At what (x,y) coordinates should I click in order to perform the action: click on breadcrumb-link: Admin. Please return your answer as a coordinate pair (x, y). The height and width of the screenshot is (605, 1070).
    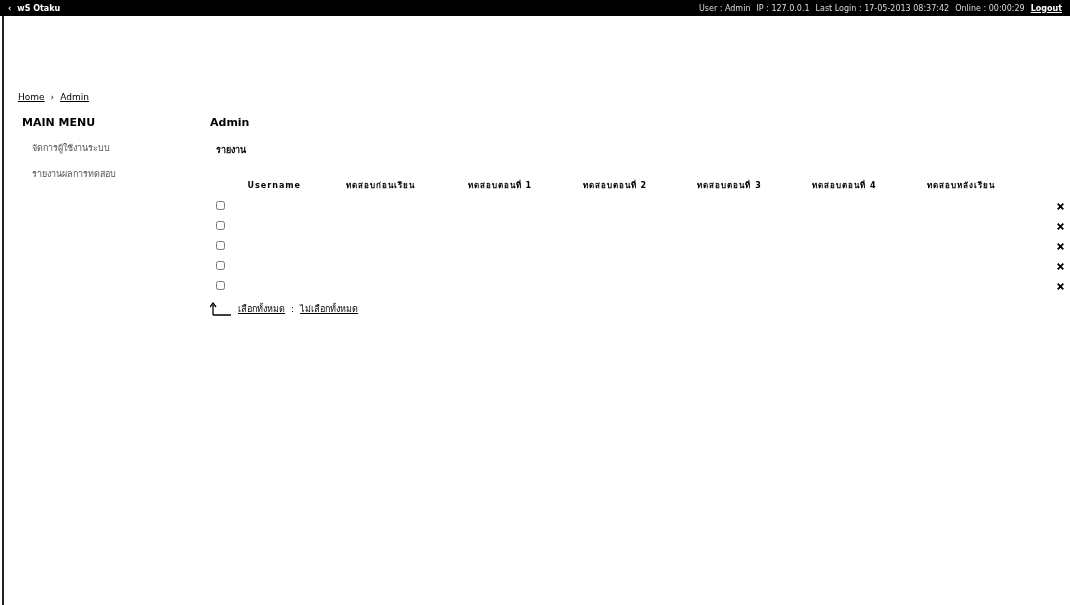
    Looking at the image, I should click on (74, 97).